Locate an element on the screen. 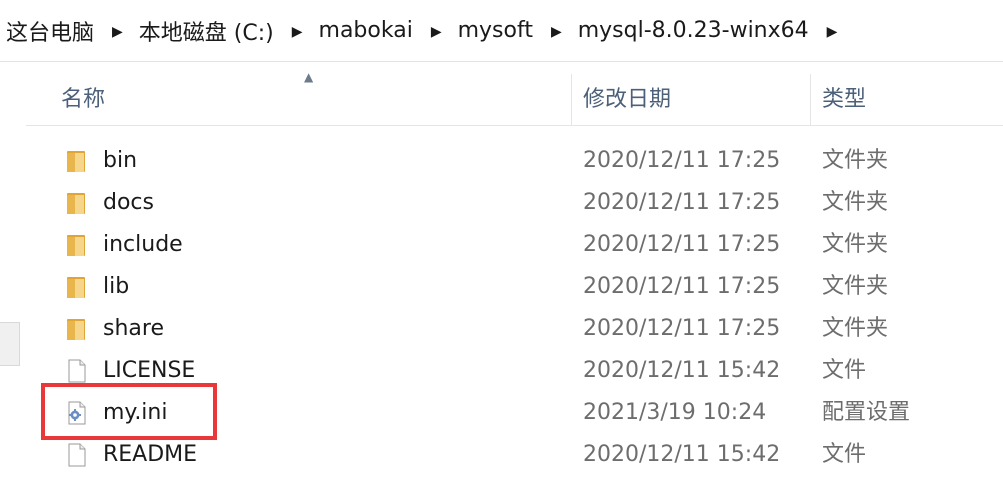 Image resolution: width=1003 pixels, height=496 pixels. file-name: include is located at coordinates (143, 244).